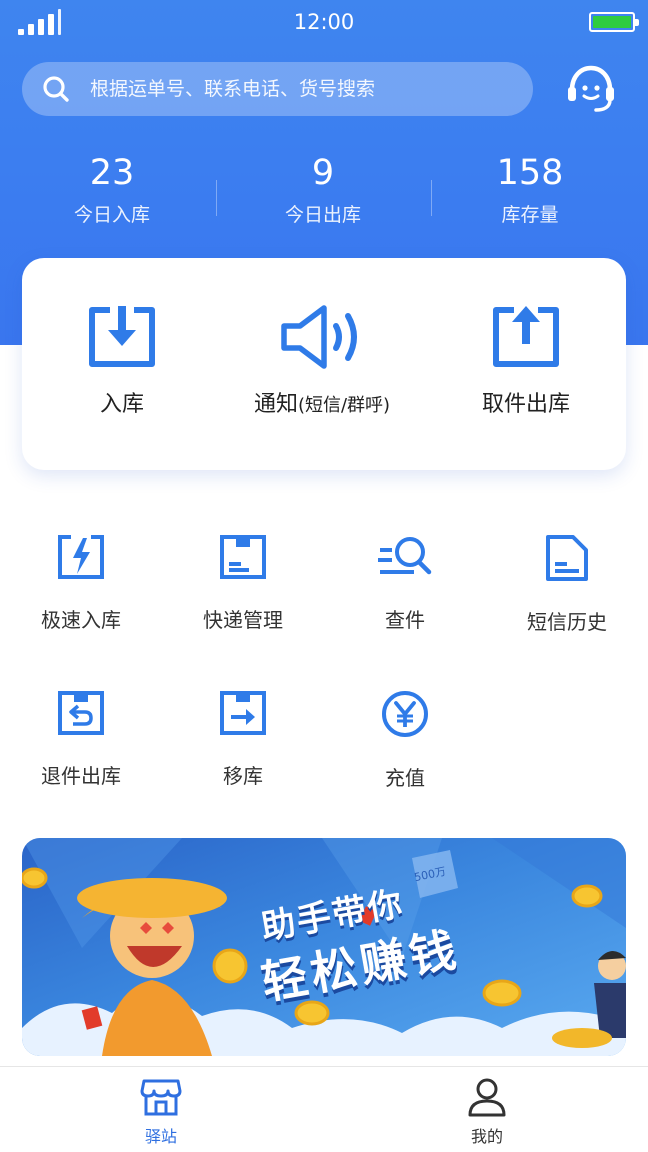 The height and width of the screenshot is (1152, 648). What do you see at coordinates (405, 778) in the screenshot?
I see `grid-item-label: 充值` at bounding box center [405, 778].